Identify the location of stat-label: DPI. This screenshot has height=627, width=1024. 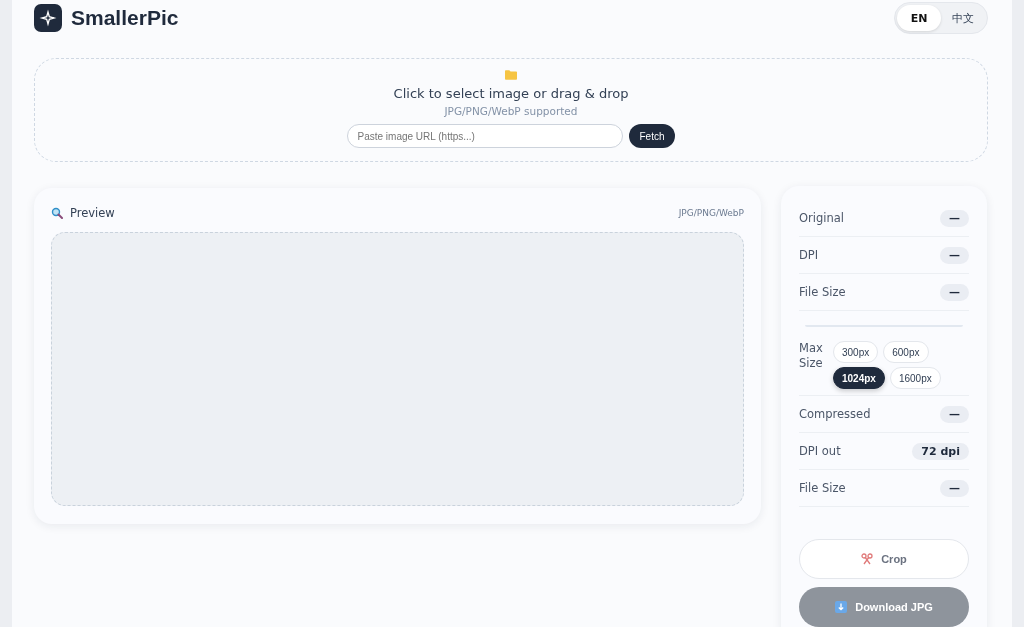
(809, 255).